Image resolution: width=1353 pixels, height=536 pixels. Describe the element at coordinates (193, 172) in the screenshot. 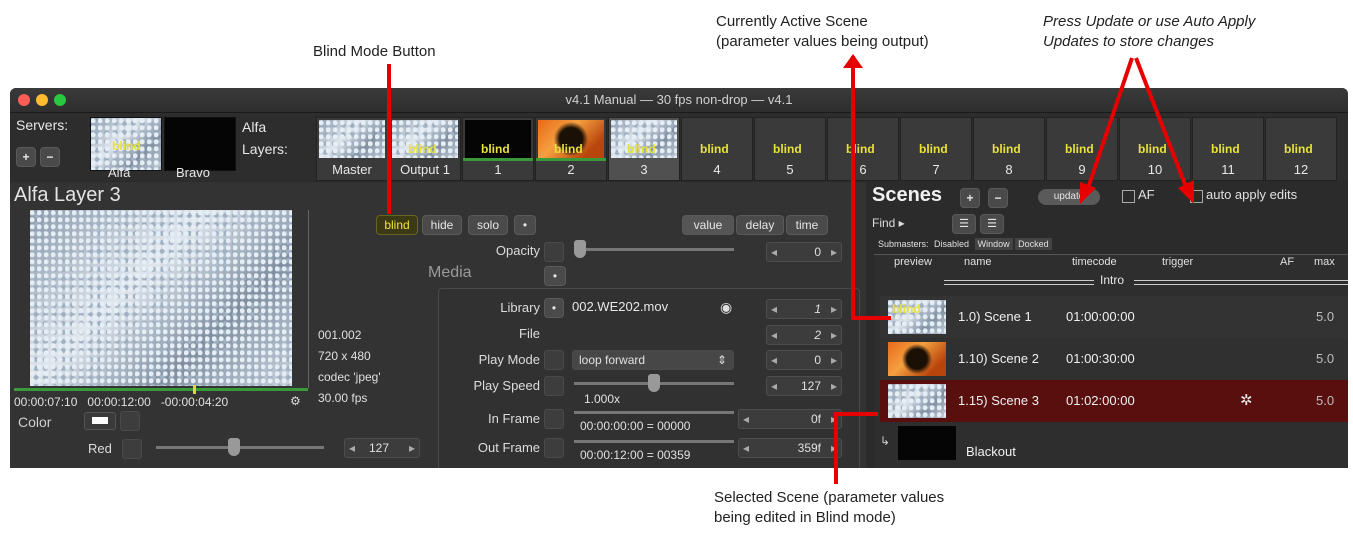

I see `server-name-bravo: Bravo` at that location.